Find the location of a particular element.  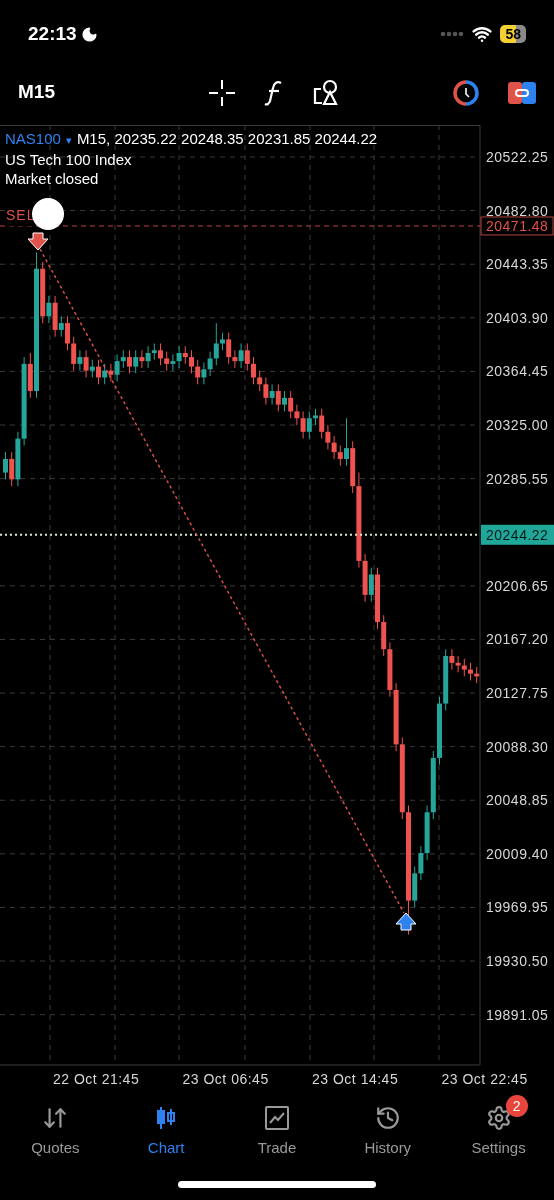

nav-tab: Quotes is located at coordinates (55, 1130).